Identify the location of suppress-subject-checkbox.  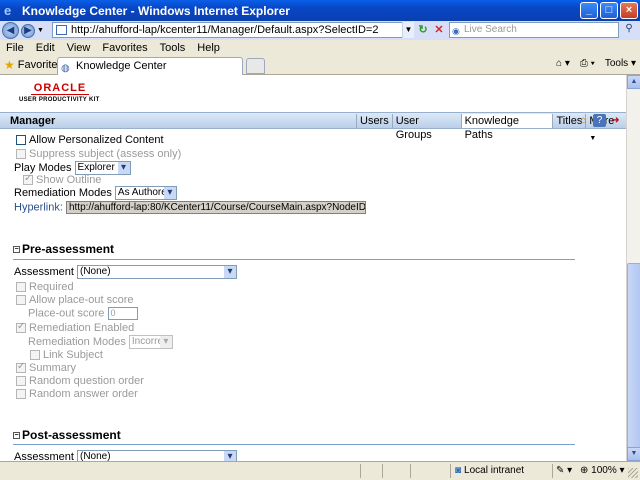
(21, 154).